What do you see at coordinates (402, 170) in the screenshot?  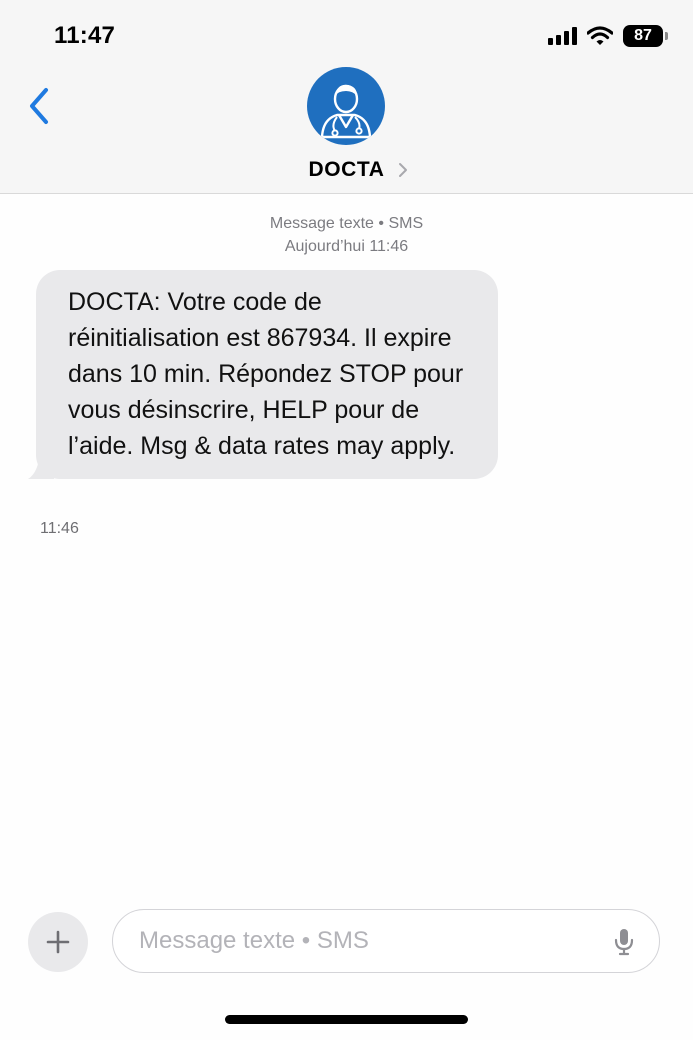 I see `chevron-right-icon` at bounding box center [402, 170].